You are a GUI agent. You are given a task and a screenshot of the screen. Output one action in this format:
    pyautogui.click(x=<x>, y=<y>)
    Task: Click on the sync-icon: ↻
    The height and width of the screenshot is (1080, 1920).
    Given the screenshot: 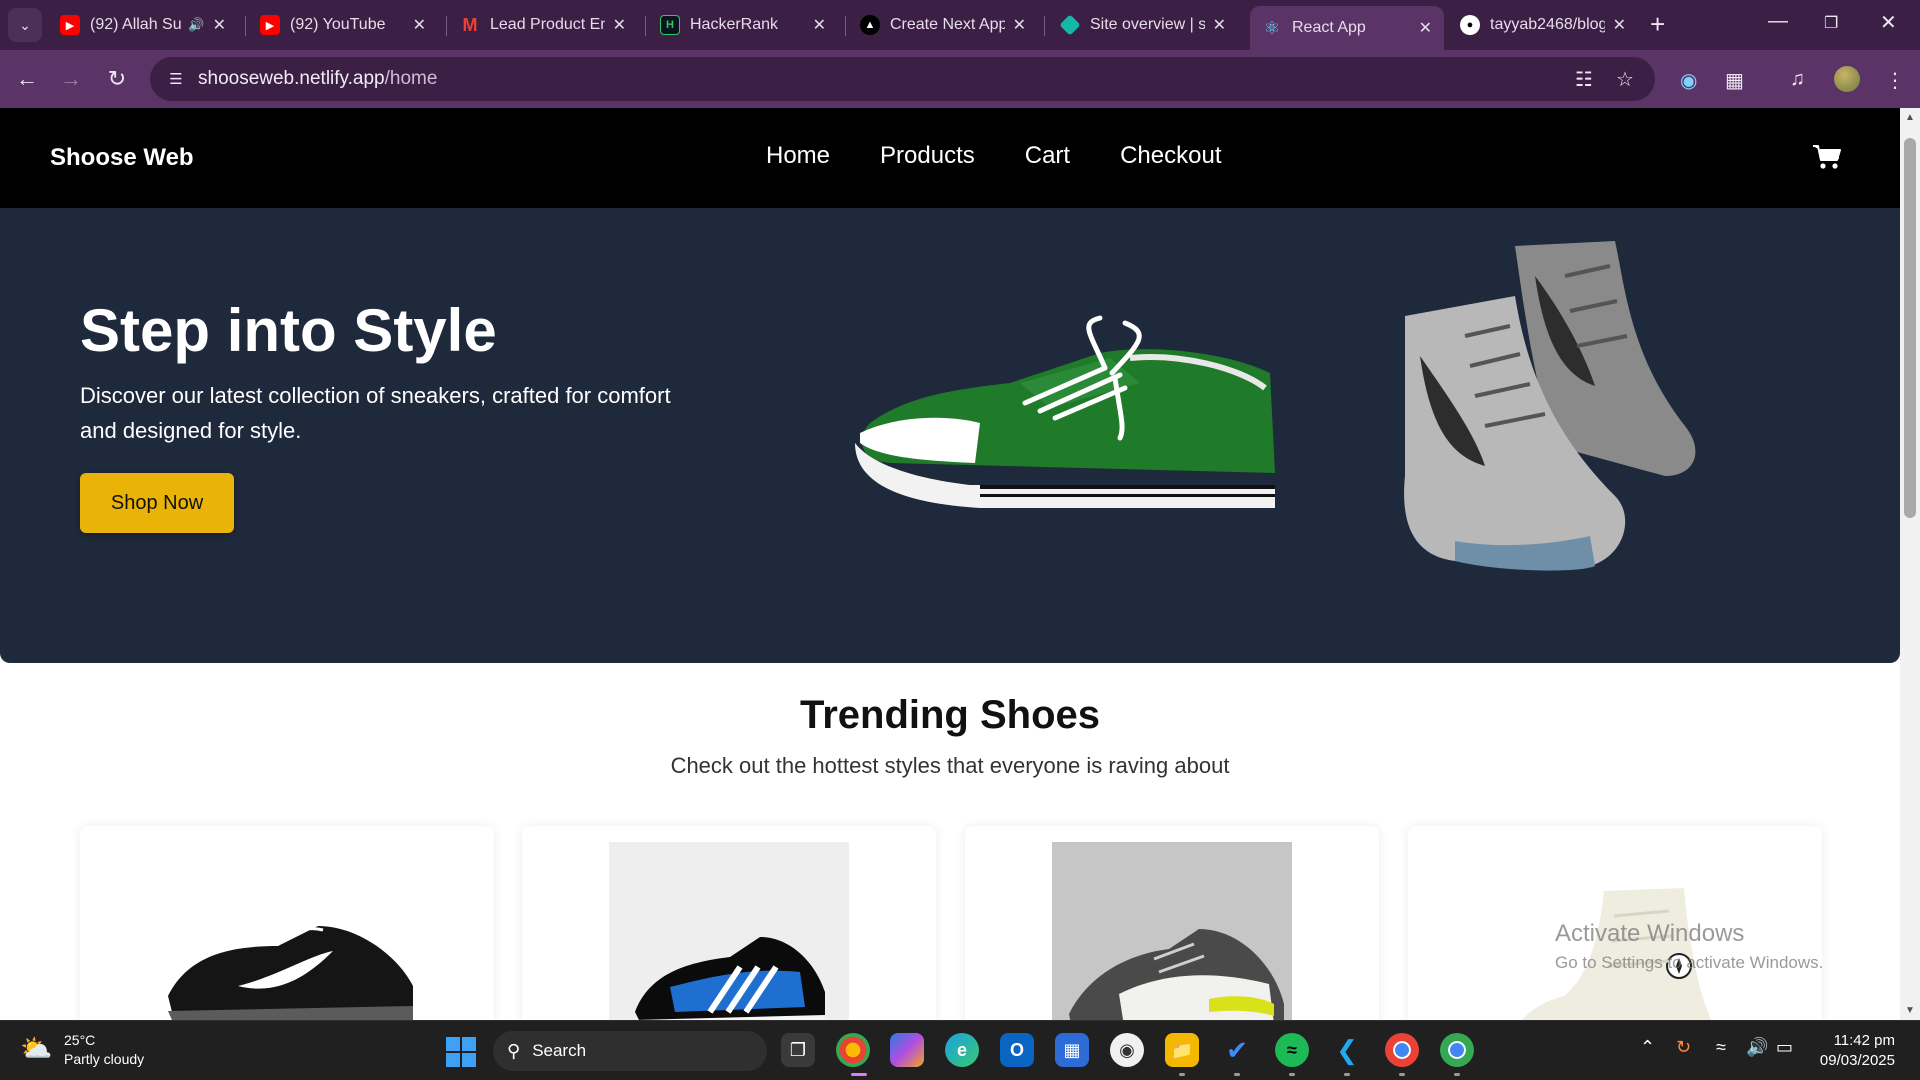 What is the action you would take?
    pyautogui.click(x=1683, y=1047)
    